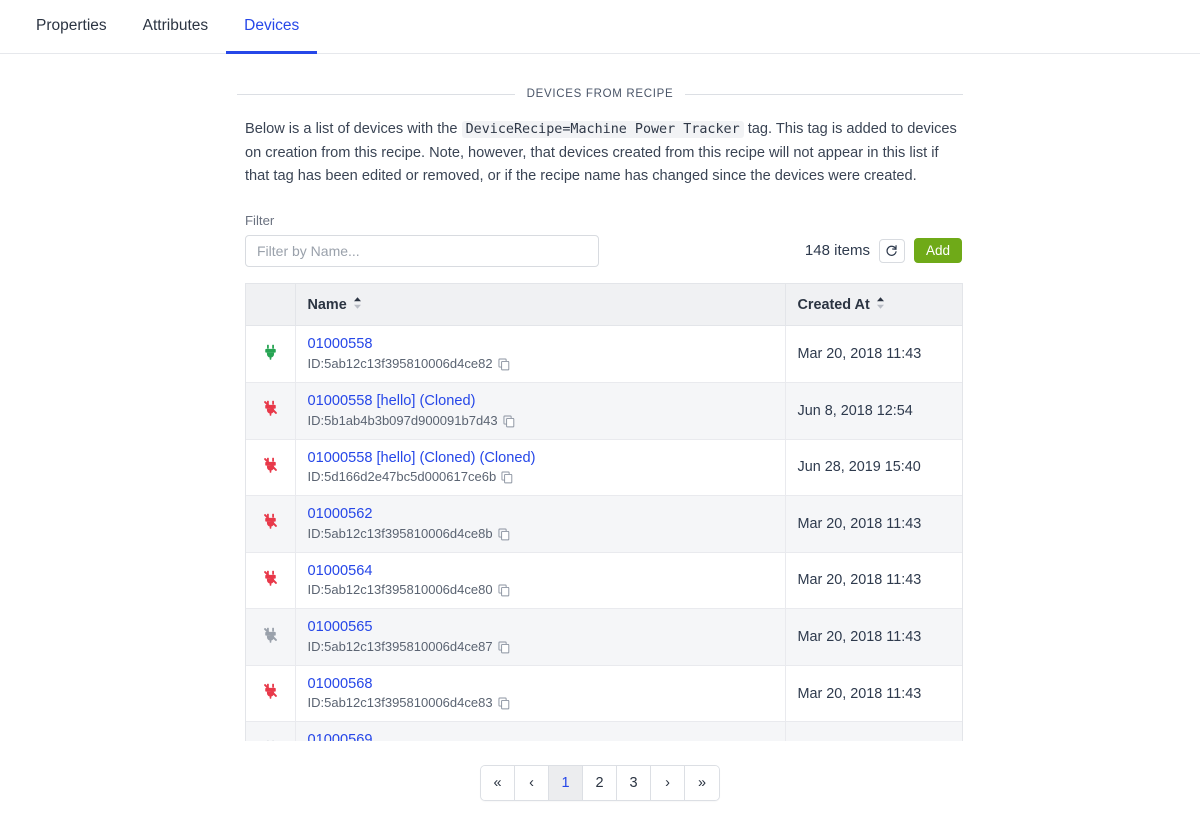 The image size is (1200, 829). What do you see at coordinates (400, 364) in the screenshot?
I see `device-id-text: ID:5ab12c13f395810006d4ce82` at bounding box center [400, 364].